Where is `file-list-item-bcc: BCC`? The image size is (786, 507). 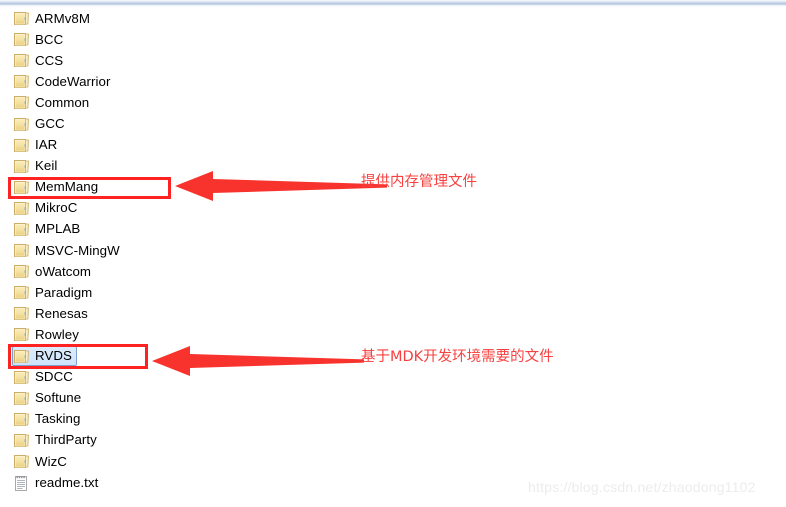 file-list-item-bcc: BCC is located at coordinates (40, 40).